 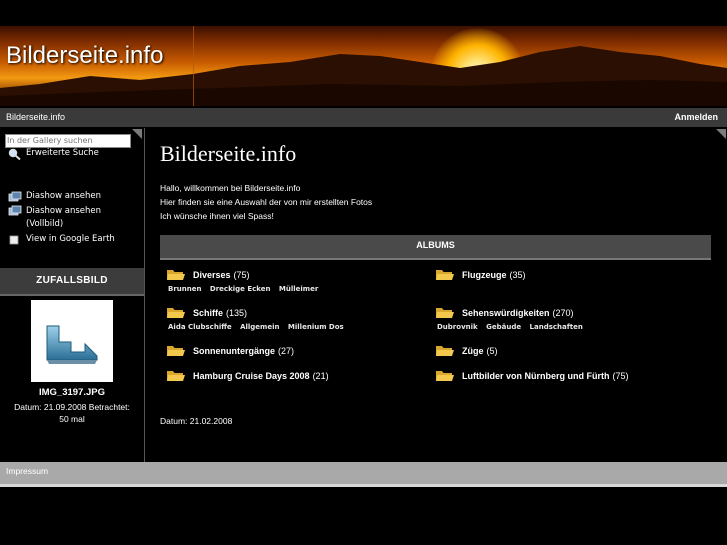 What do you see at coordinates (503, 327) in the screenshot?
I see `subalbum-link: Gebäude` at bounding box center [503, 327].